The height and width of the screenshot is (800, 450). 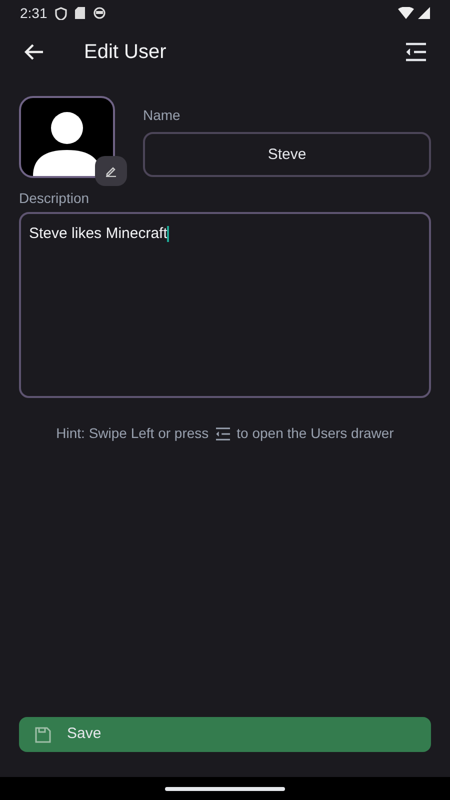 I want to click on app-status-icon, so click(x=99, y=13).